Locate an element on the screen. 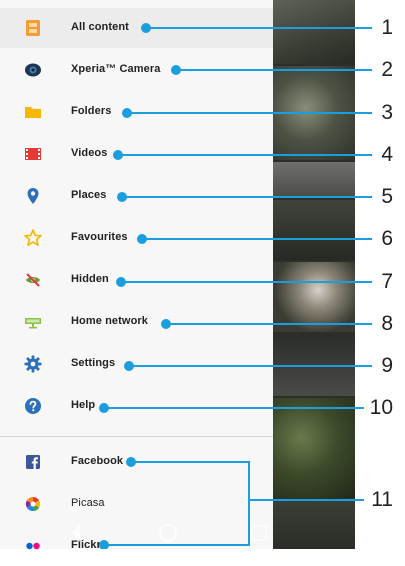 The image size is (405, 566). menu-item-label: Xperia™ Camera is located at coordinates (116, 69).